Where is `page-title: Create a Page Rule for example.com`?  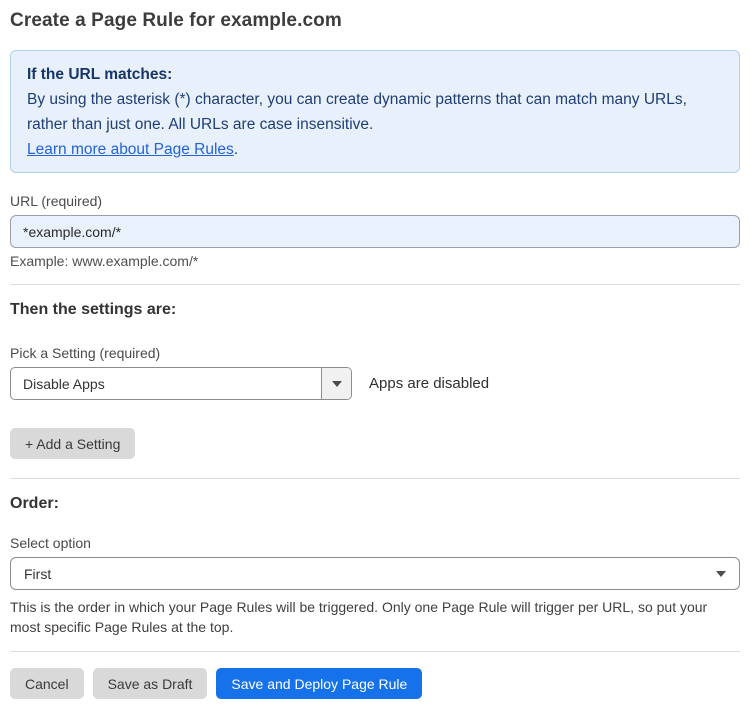
page-title: Create a Page Rule for example.com is located at coordinates (176, 20).